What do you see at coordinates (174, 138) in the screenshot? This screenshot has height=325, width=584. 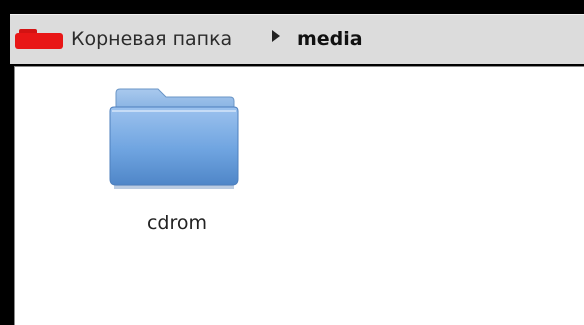 I see `folder-icon` at bounding box center [174, 138].